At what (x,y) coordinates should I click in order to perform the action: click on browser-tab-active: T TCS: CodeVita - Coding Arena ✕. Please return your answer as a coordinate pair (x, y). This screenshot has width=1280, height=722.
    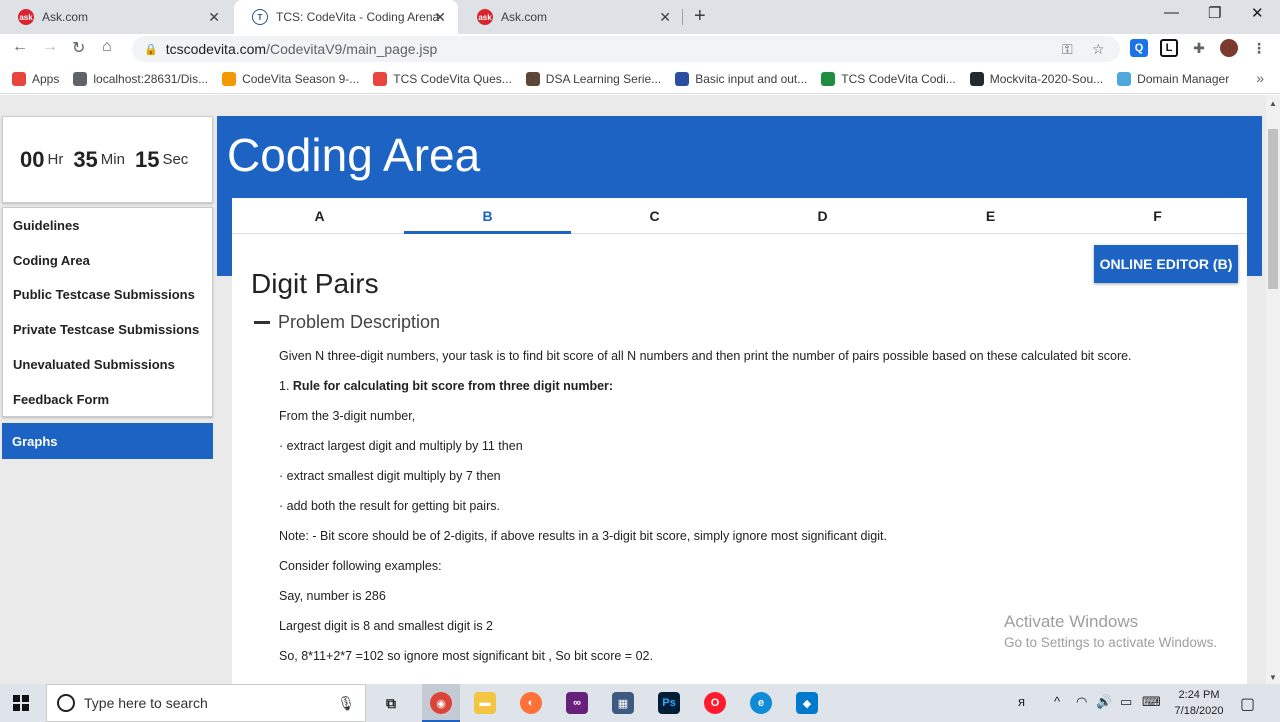
    Looking at the image, I should click on (346, 17).